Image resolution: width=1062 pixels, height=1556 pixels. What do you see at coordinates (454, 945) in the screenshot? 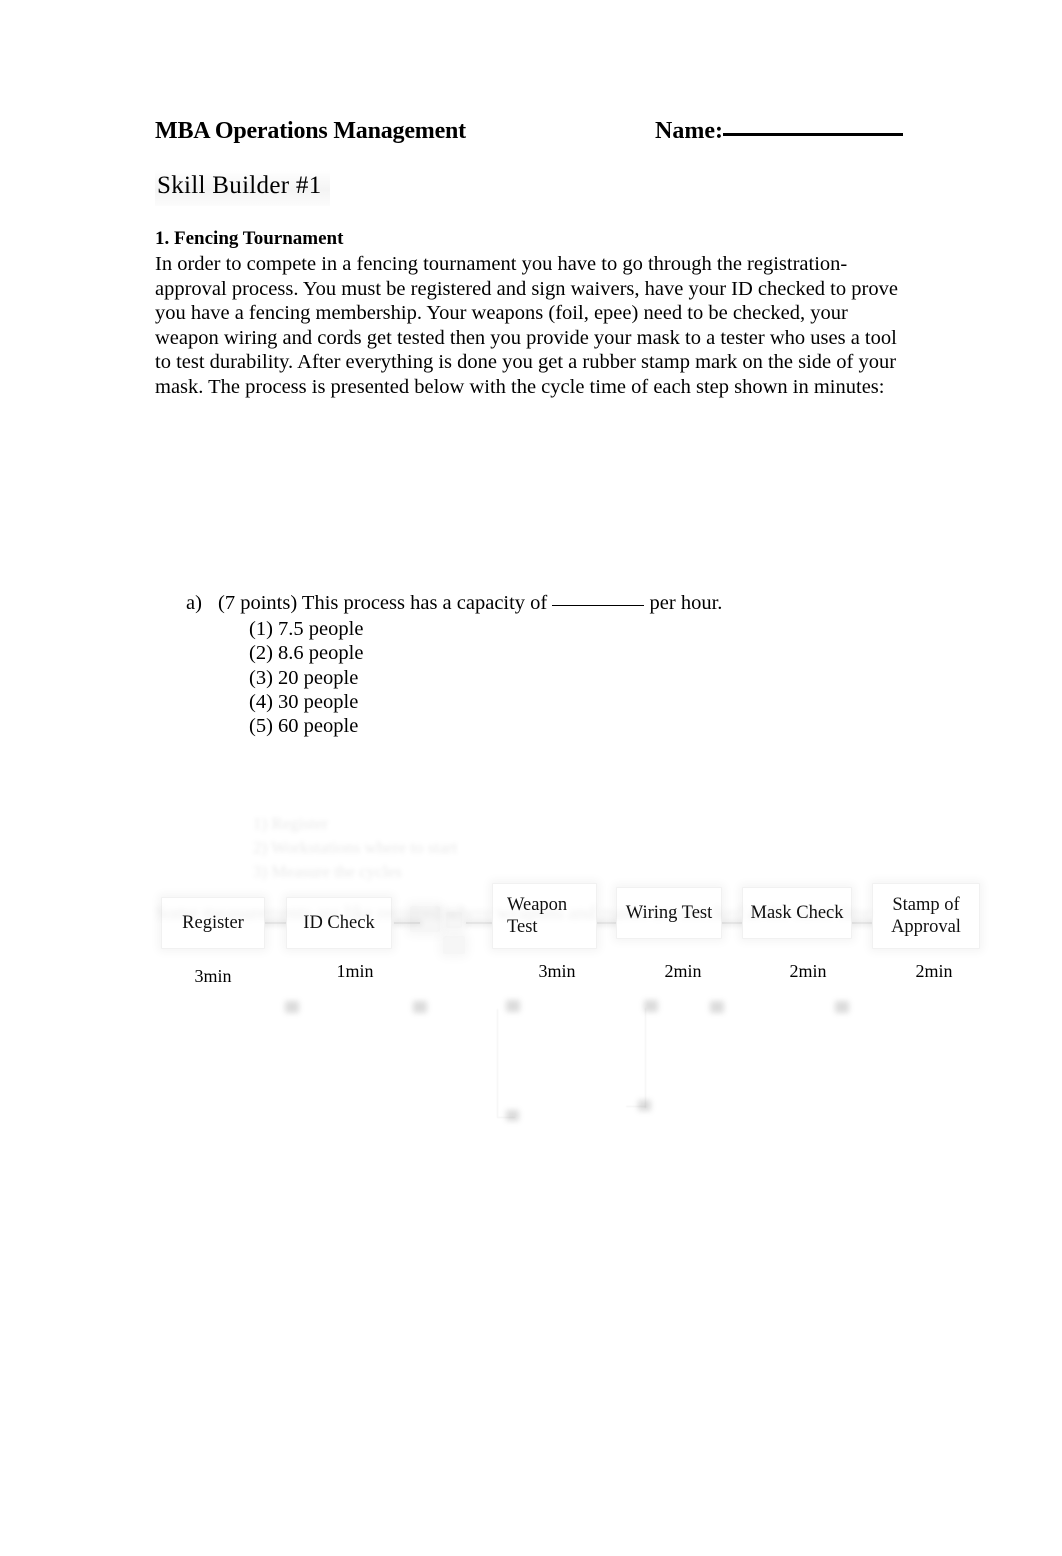
I see `flow-ghost-node-b` at bounding box center [454, 945].